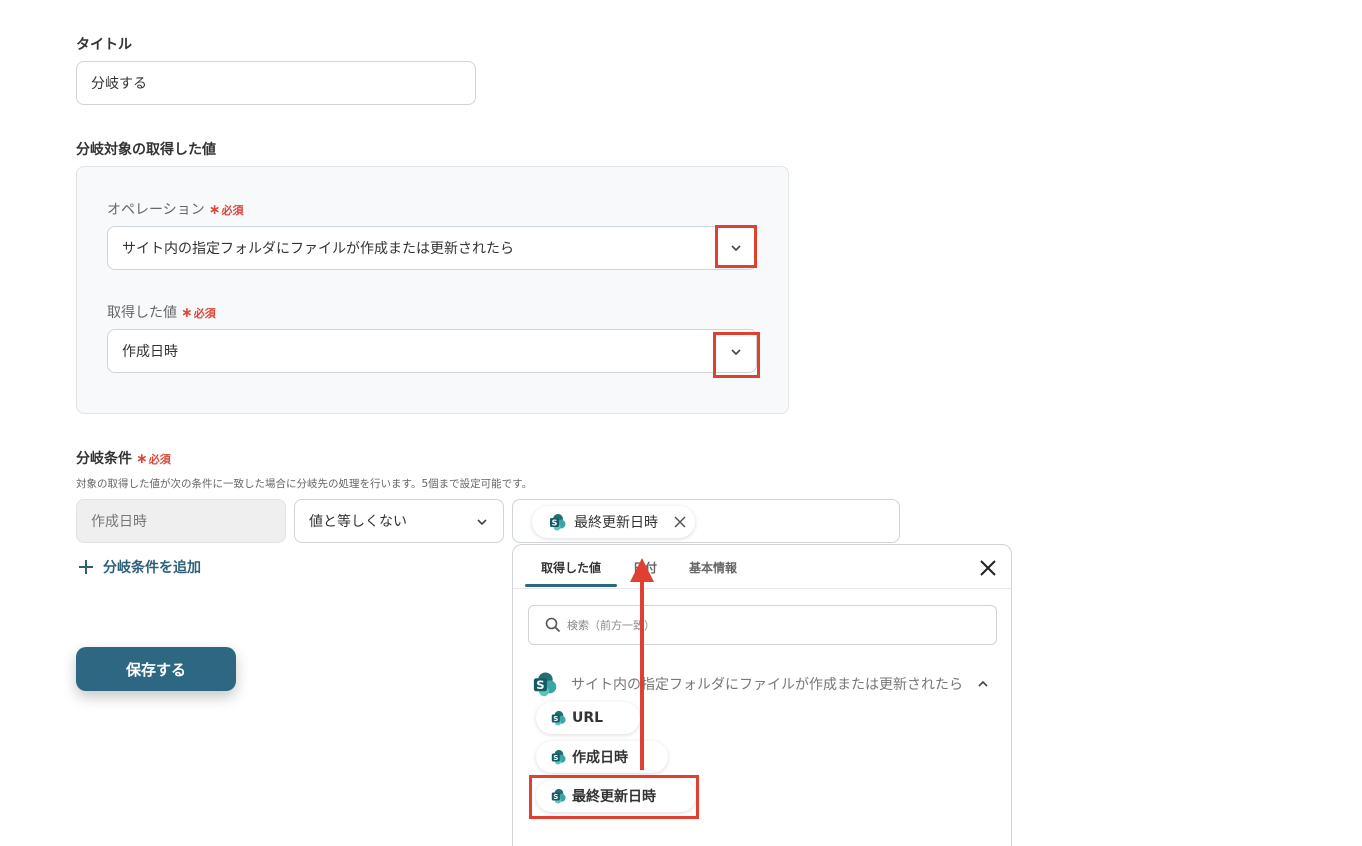 Image resolution: width=1362 pixels, height=846 pixels. Describe the element at coordinates (152, 568) in the screenshot. I see `add-condition-label: 分岐条件を追加` at that location.